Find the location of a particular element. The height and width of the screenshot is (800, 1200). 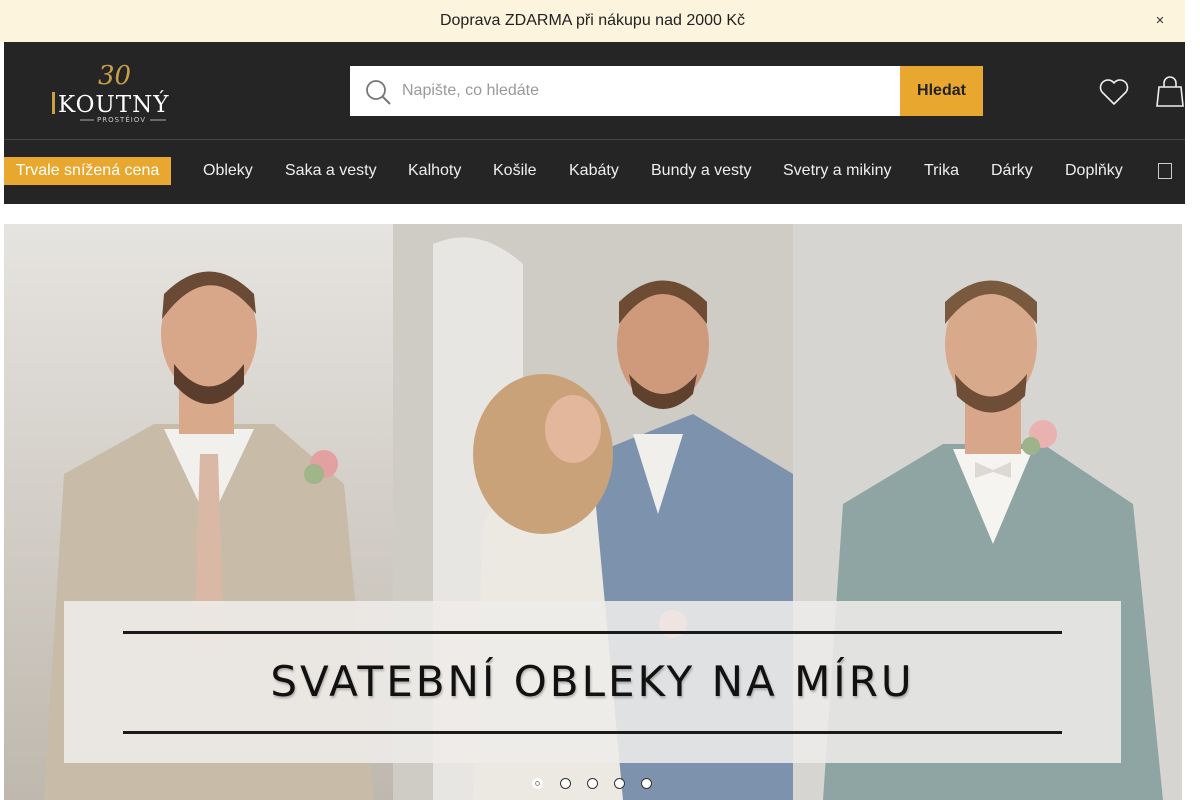

nav-item-shirts: Košile is located at coordinates (515, 171).